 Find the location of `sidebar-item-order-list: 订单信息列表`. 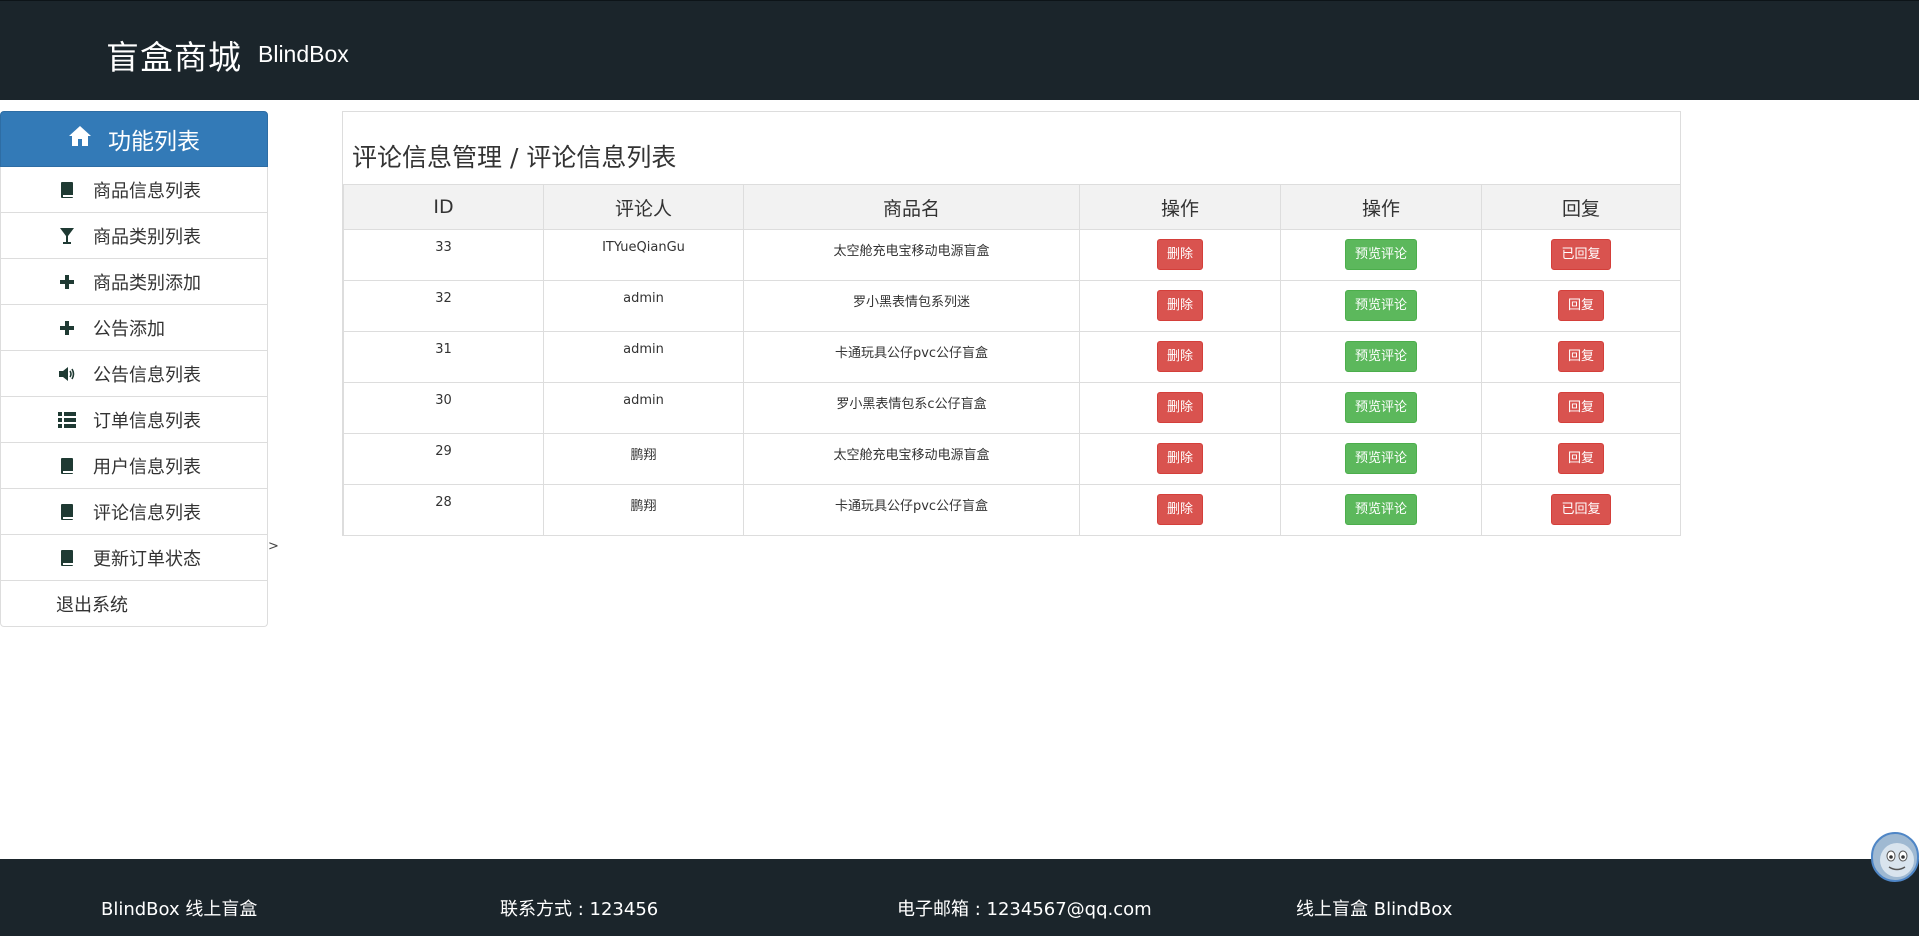

sidebar-item-order-list: 订单信息列表 is located at coordinates (134, 420).